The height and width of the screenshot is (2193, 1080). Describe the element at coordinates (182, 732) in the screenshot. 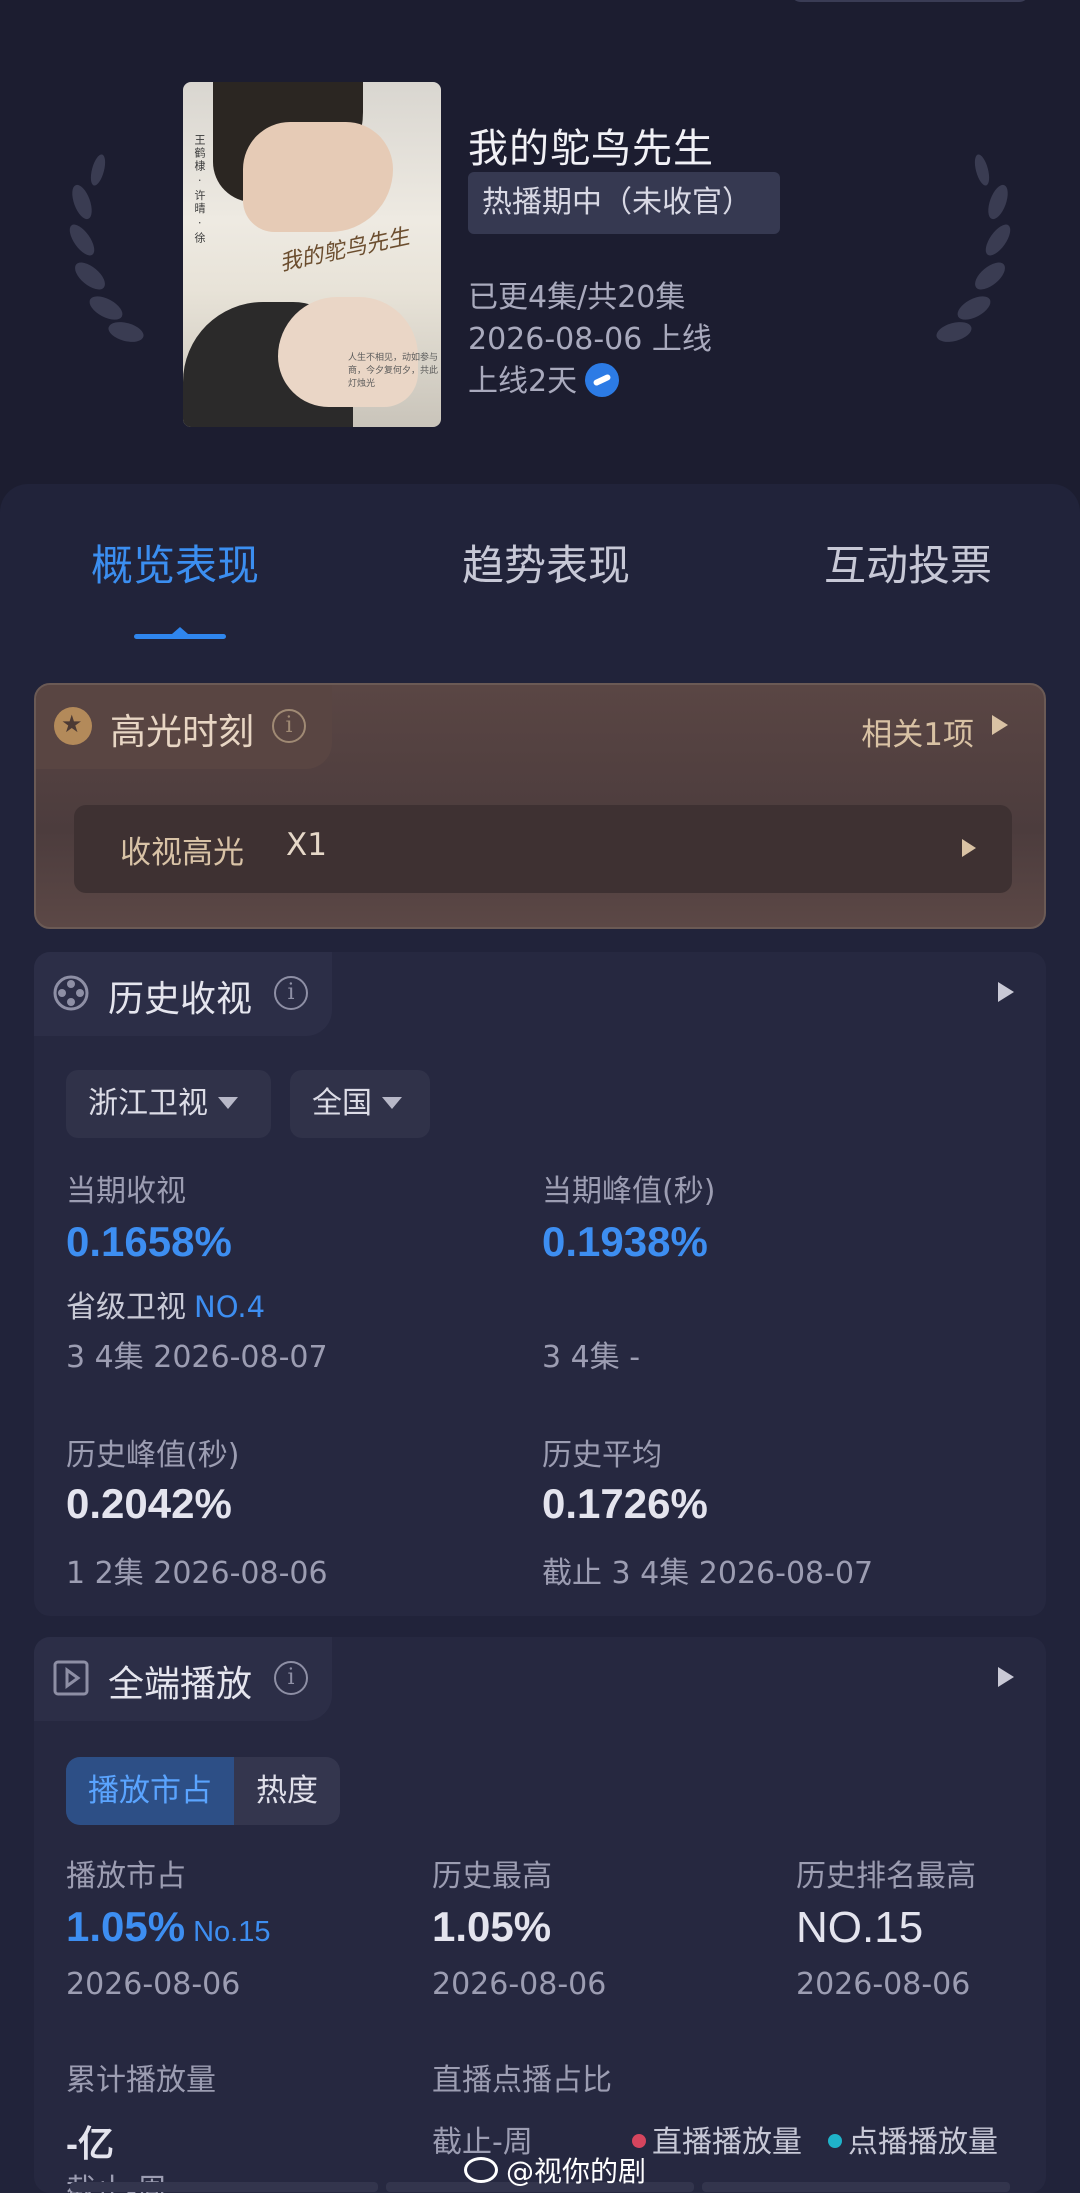

I see `highlight-title: 高光时刻` at that location.